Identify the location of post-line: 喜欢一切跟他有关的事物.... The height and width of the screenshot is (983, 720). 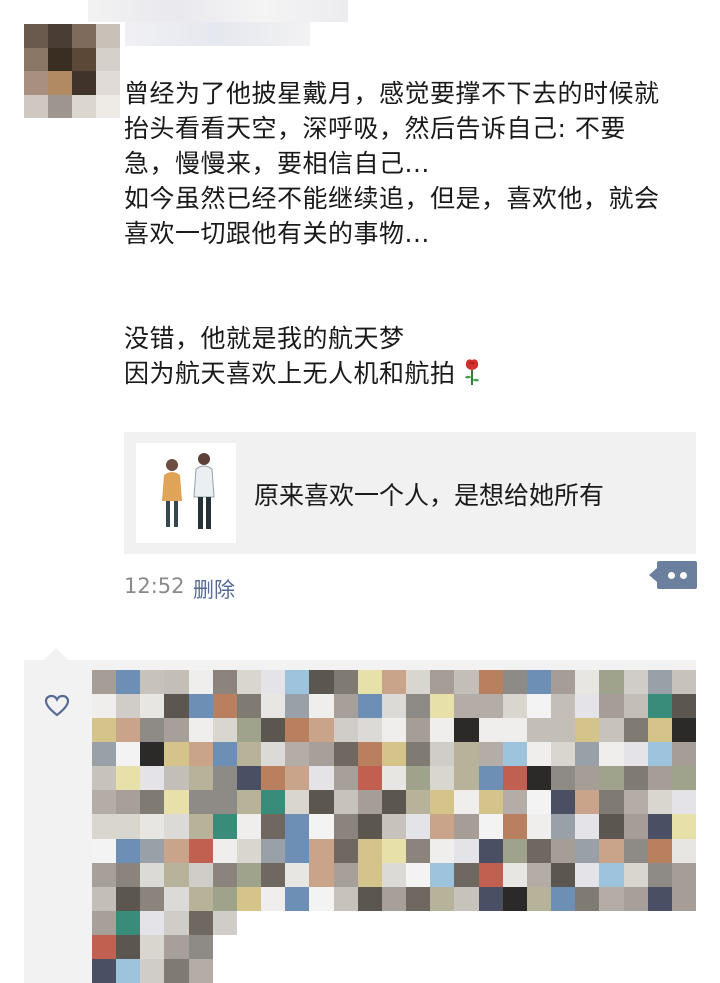
(277, 233).